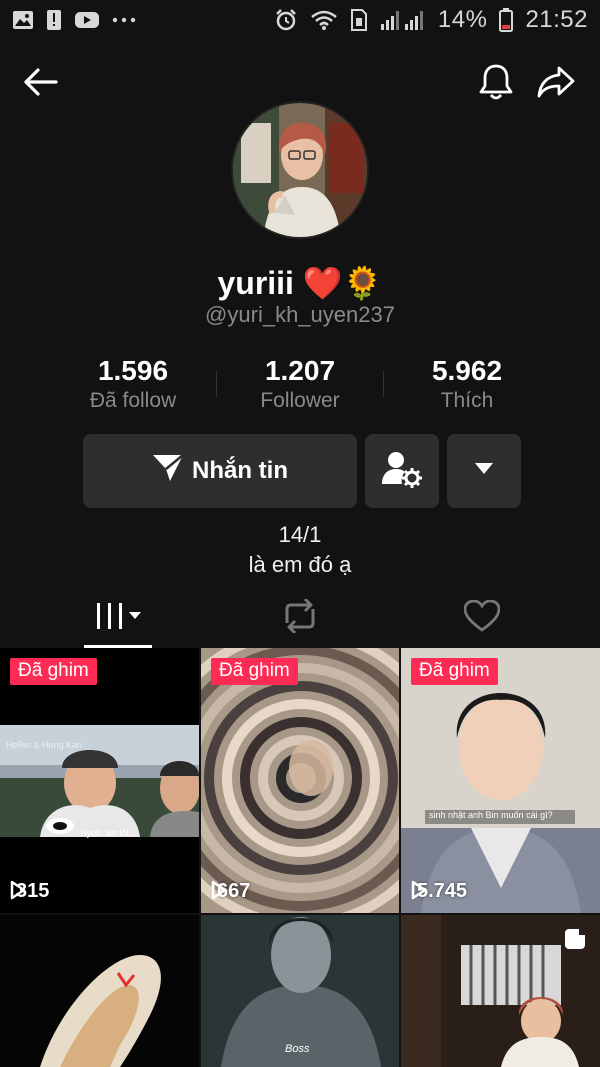 The height and width of the screenshot is (1067, 600). I want to click on heart-icon, so click(482, 618).